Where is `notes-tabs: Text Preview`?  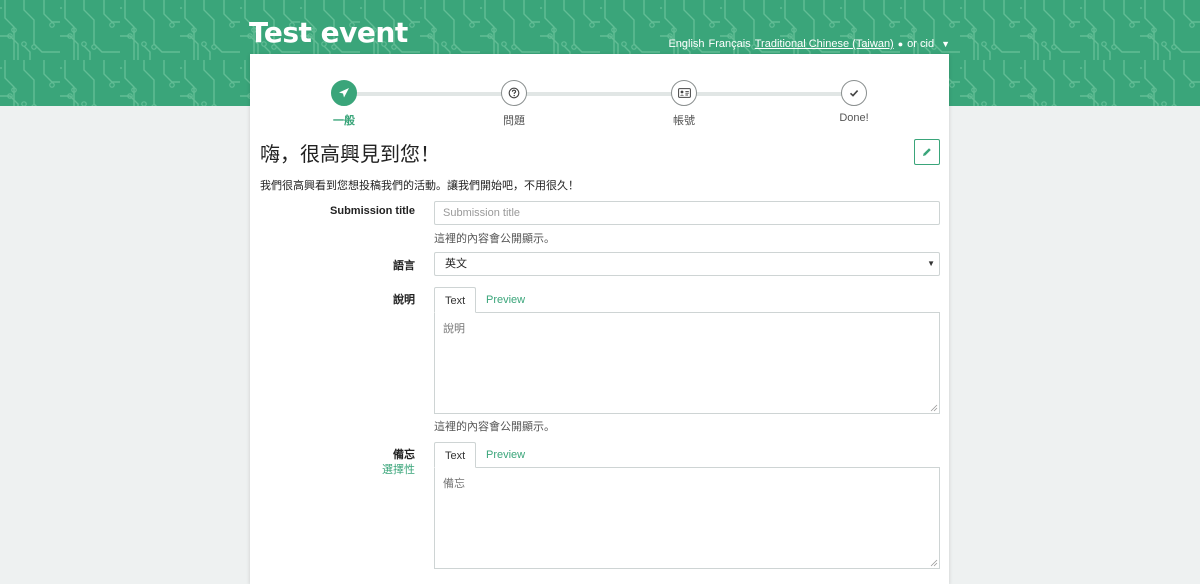
notes-tabs: Text Preview is located at coordinates (687, 455).